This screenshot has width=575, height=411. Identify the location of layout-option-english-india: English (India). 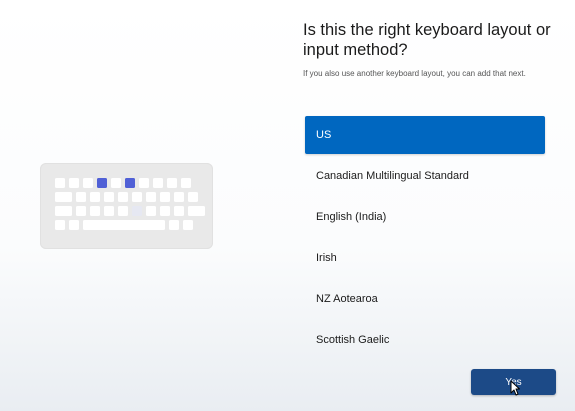
(425, 217).